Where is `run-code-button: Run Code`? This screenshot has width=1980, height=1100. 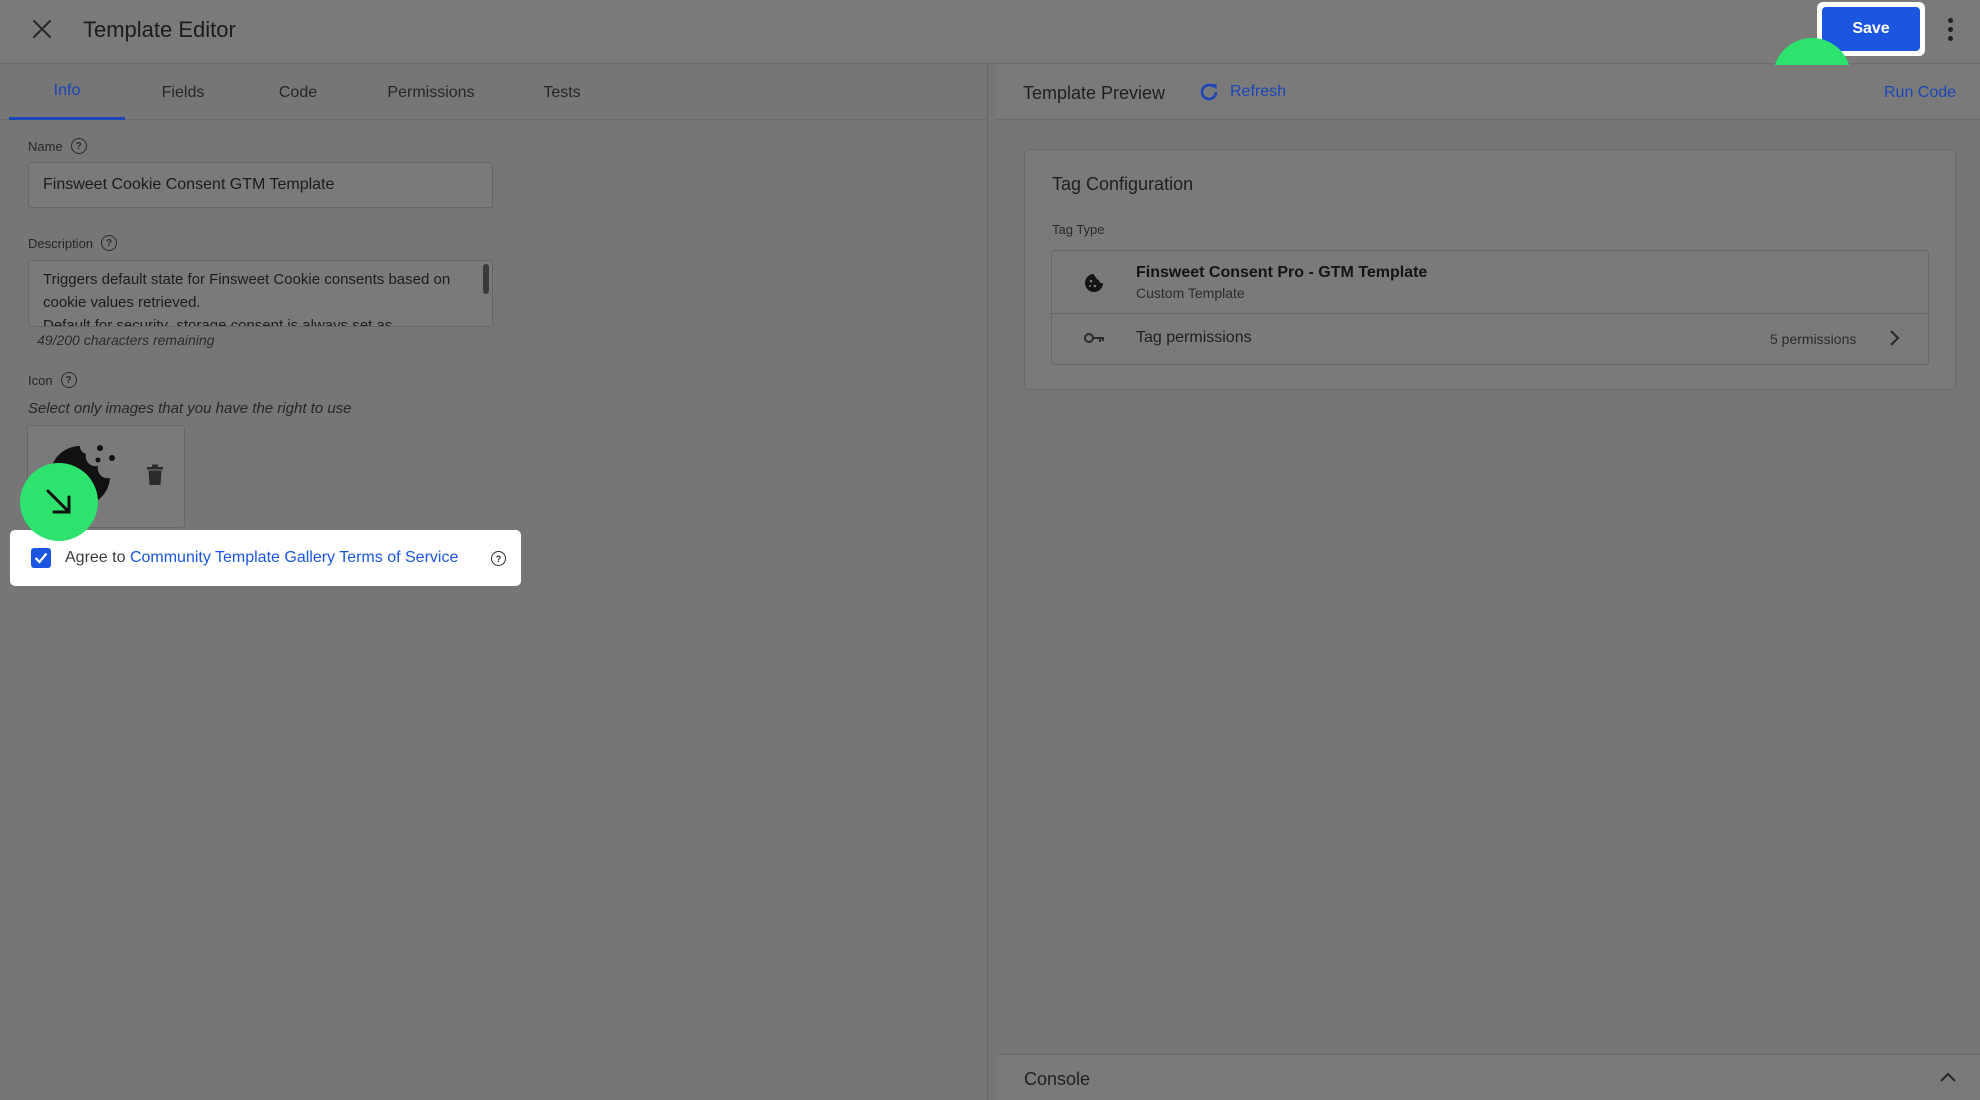 run-code-button: Run Code is located at coordinates (1920, 93).